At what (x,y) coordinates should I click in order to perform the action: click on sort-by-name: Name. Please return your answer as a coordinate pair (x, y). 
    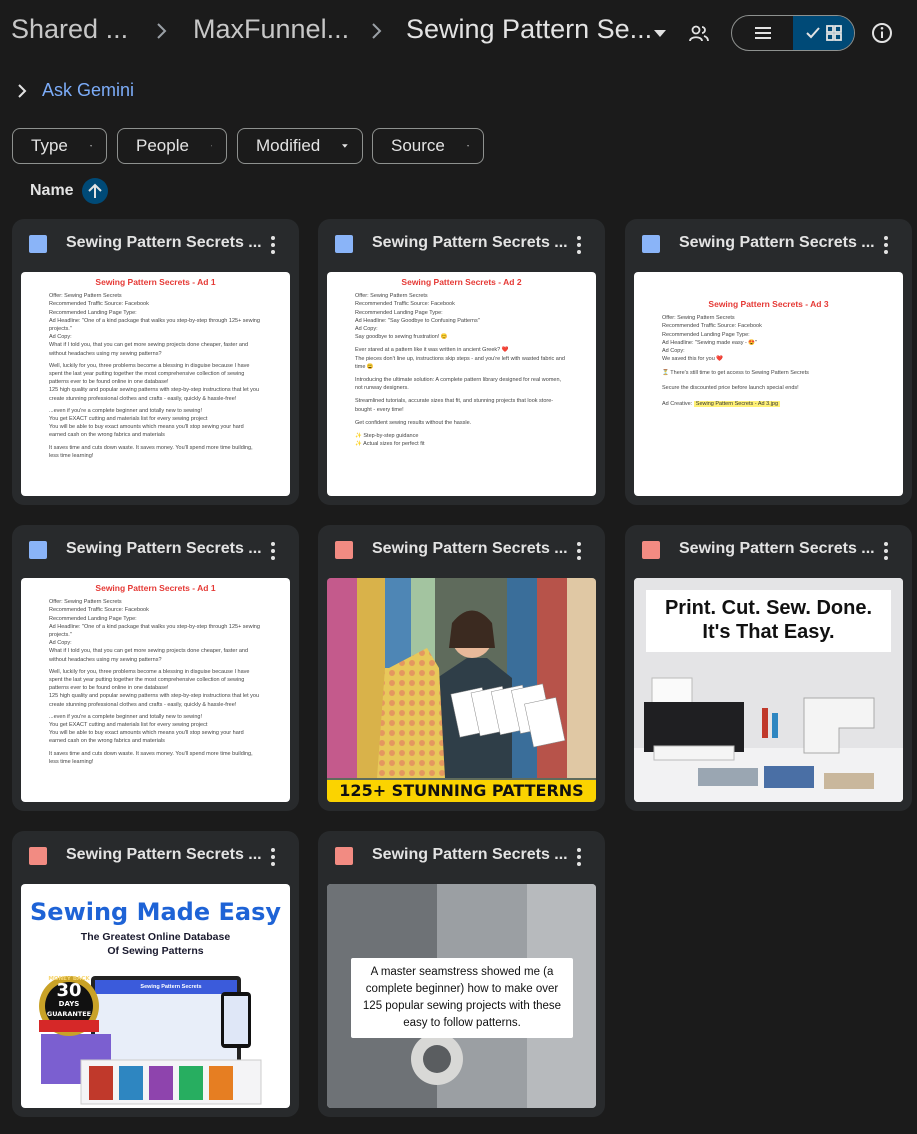
    Looking at the image, I should click on (69, 191).